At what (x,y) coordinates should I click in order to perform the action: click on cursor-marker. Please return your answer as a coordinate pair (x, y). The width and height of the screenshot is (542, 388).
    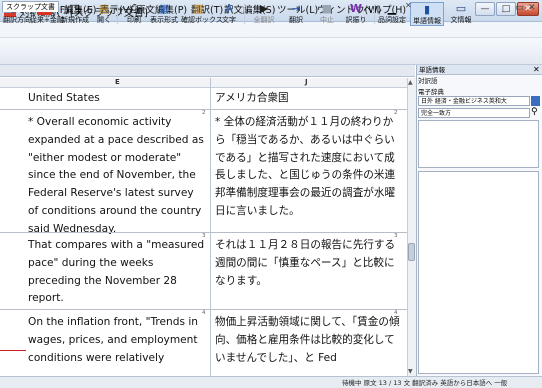
    Looking at the image, I should click on (13, 350).